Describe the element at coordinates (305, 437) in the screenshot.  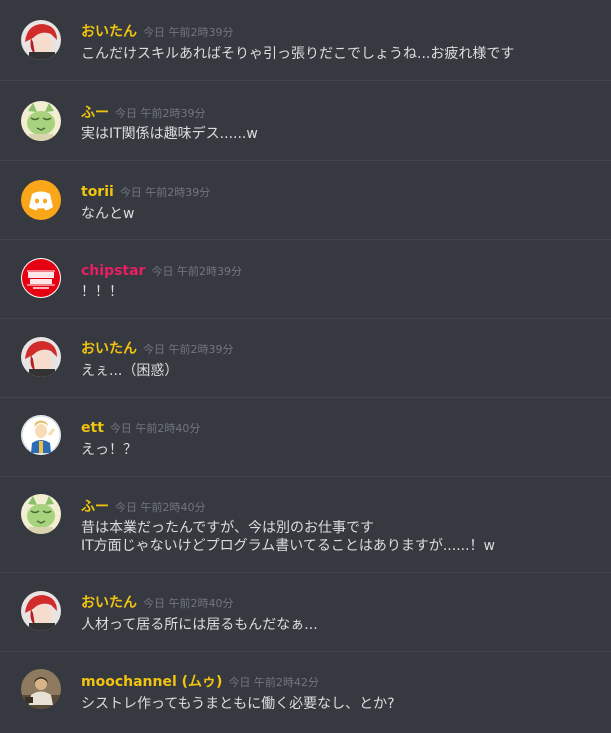
I see `message: ett 今日 午前2時40分 えっ！？` at that location.